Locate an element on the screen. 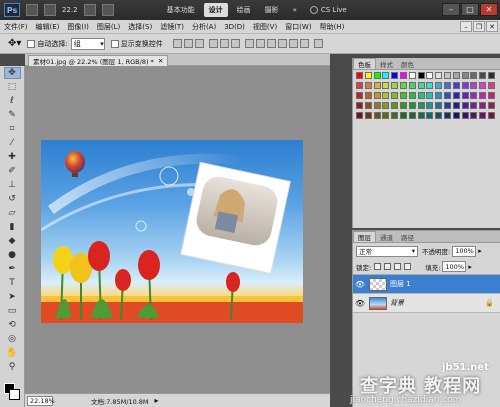  lock-position-icon is located at coordinates (398, 266).